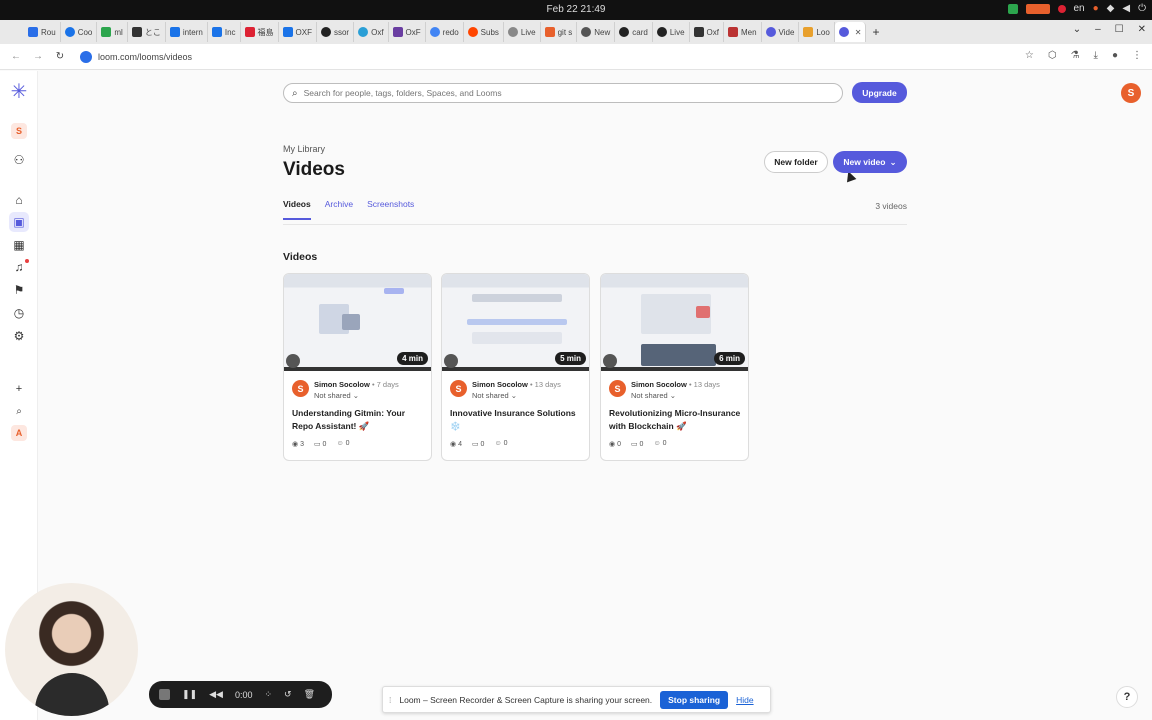  Describe the element at coordinates (1037, 8) in the screenshot. I see `screen-share-icon` at that location.